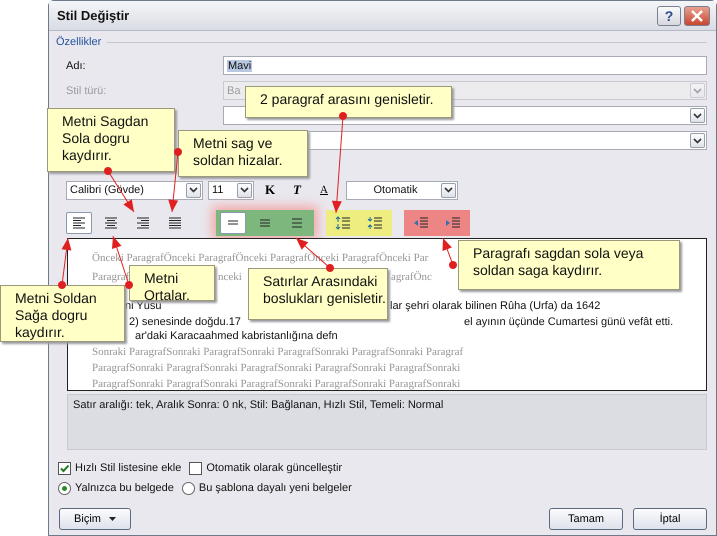  I want to click on format-button: Biçim, so click(95, 519).